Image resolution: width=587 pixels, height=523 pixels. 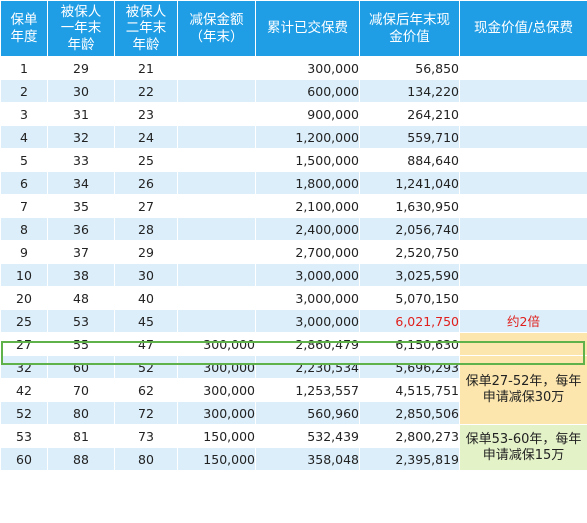 What do you see at coordinates (146, 183) in the screenshot?
I see `cell-age2: 26` at bounding box center [146, 183].